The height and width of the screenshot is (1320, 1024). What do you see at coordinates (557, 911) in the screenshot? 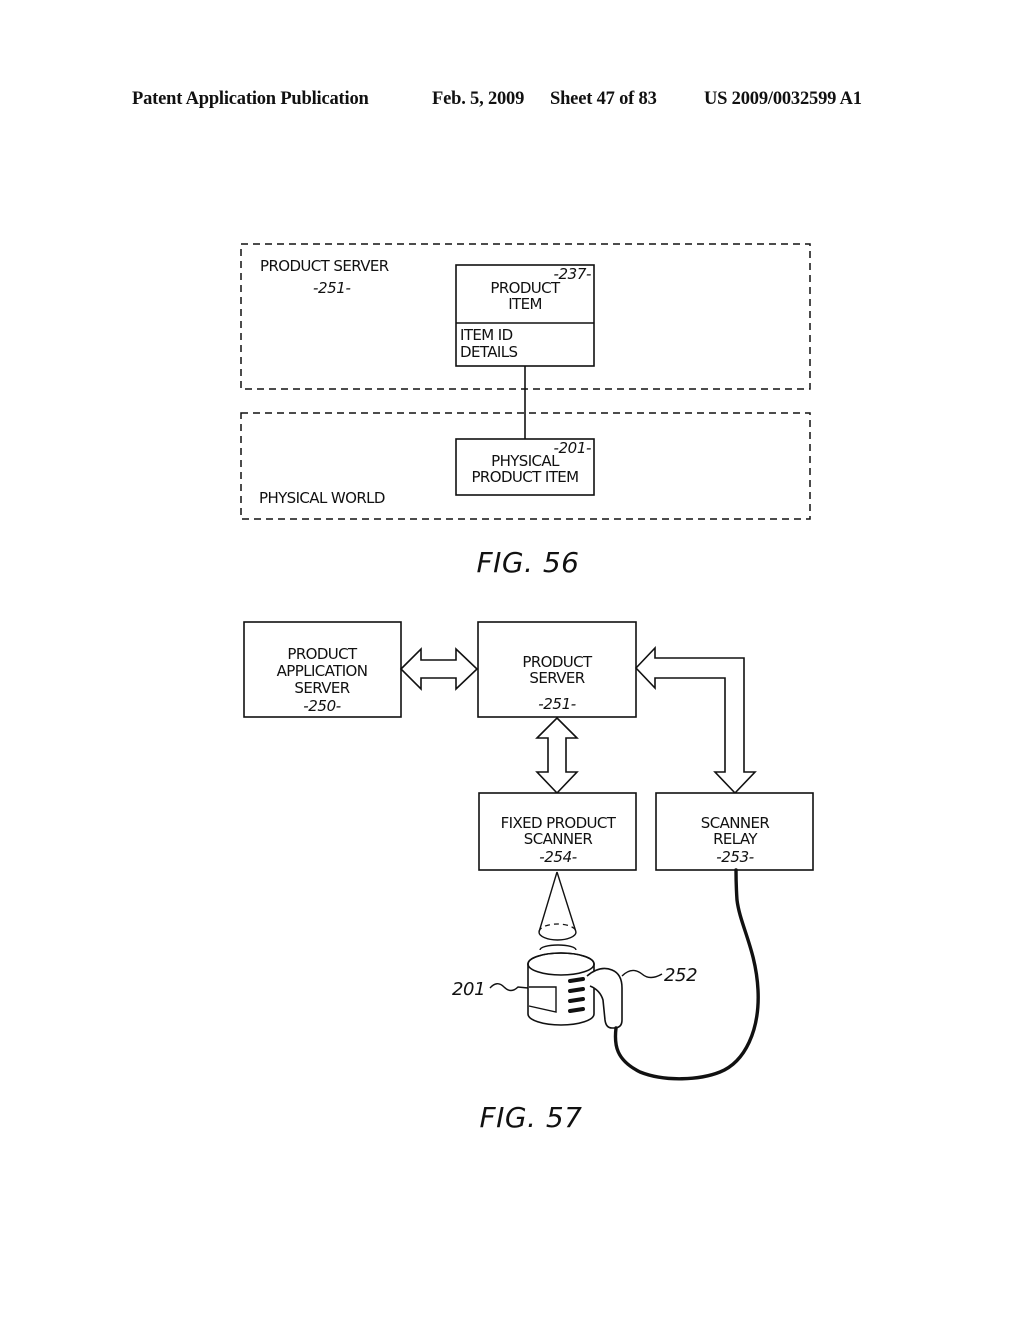
I see `scan-beam-cone` at bounding box center [557, 911].